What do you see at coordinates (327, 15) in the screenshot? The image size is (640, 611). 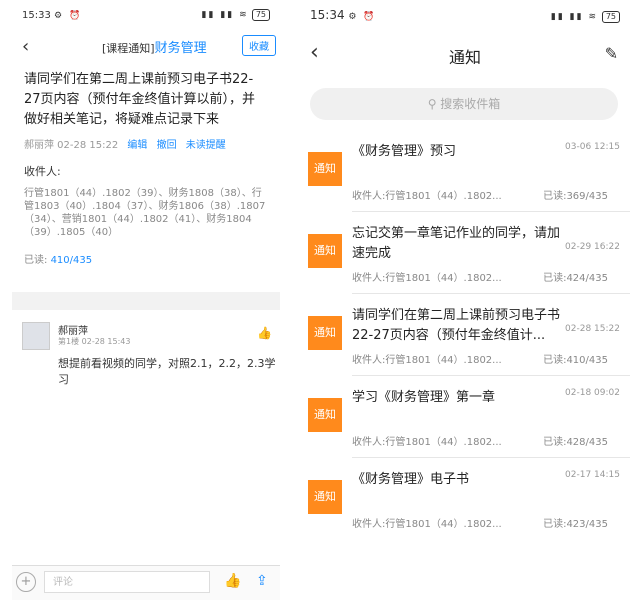 I see `status-time: 15:34` at bounding box center [327, 15].